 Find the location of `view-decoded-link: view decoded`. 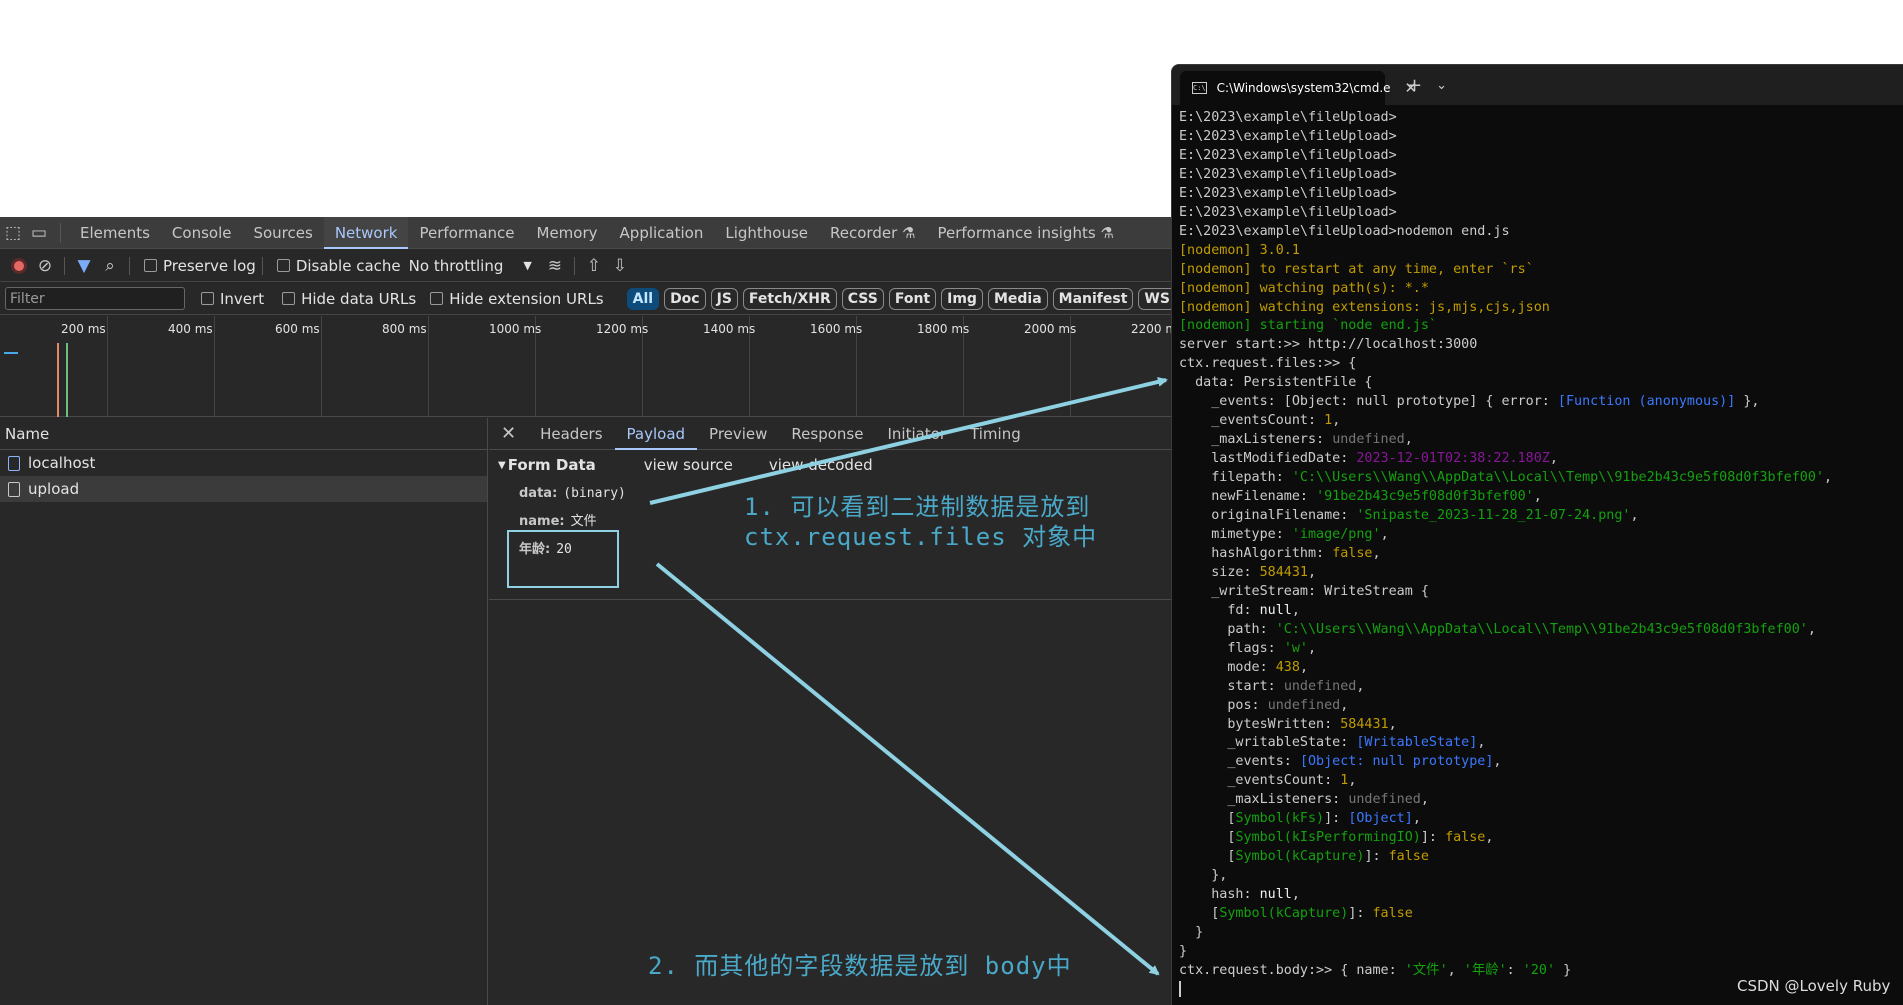

view-decoded-link: view decoded is located at coordinates (821, 465).